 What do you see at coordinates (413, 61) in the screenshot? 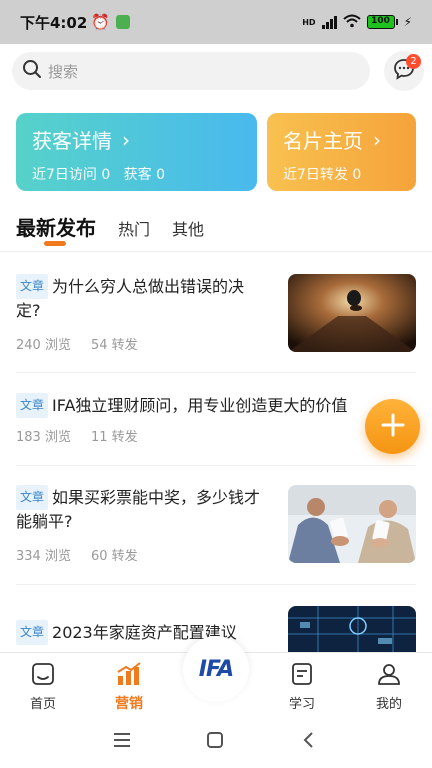
I see `message-count-badge: 2` at bounding box center [413, 61].